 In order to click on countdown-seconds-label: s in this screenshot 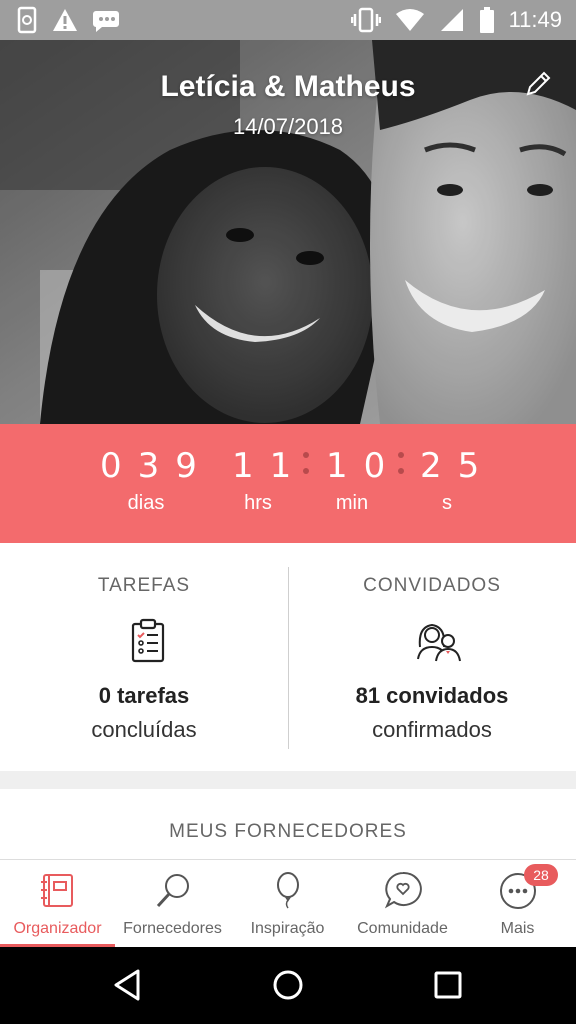, I will do `click(447, 503)`.